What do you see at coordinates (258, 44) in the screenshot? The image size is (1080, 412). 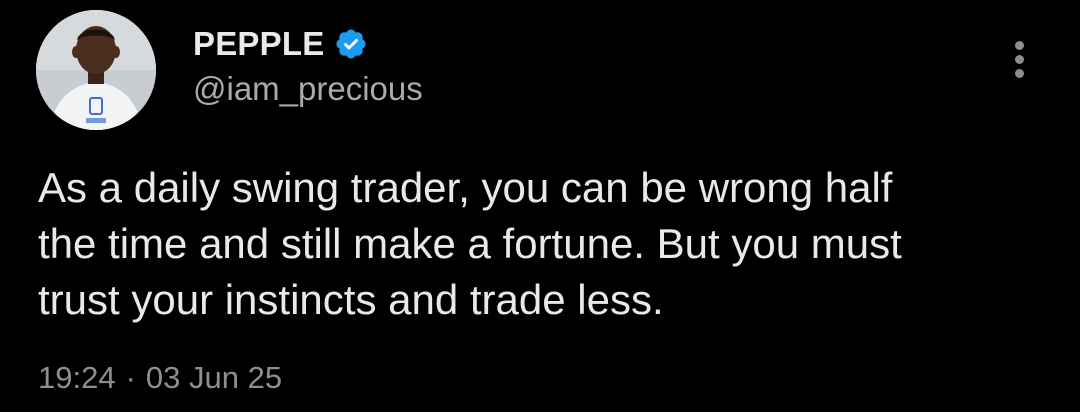 I see `display-name: PEPPLE` at bounding box center [258, 44].